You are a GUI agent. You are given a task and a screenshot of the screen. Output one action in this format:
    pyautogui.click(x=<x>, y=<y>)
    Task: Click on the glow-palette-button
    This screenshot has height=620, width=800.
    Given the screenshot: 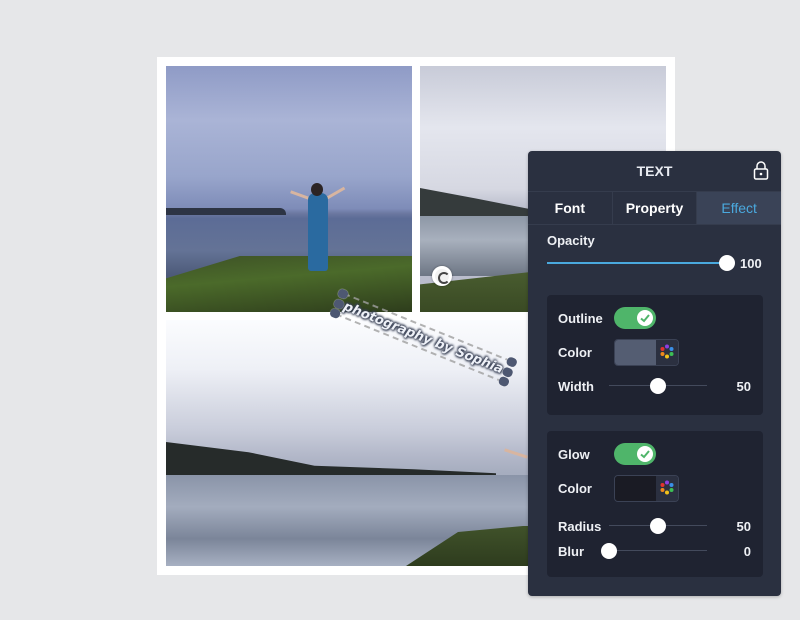 What is the action you would take?
    pyautogui.click(x=667, y=488)
    